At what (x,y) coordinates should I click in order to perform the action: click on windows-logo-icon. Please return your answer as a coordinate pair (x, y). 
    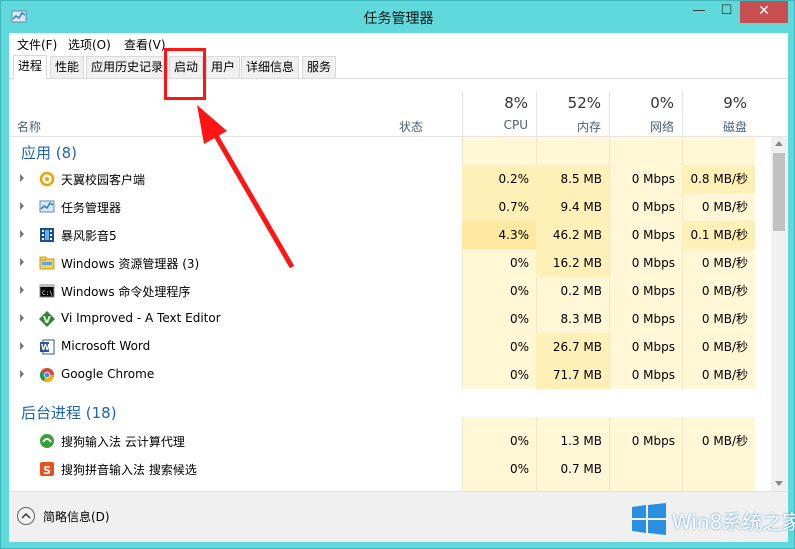
    Looking at the image, I should click on (649, 519).